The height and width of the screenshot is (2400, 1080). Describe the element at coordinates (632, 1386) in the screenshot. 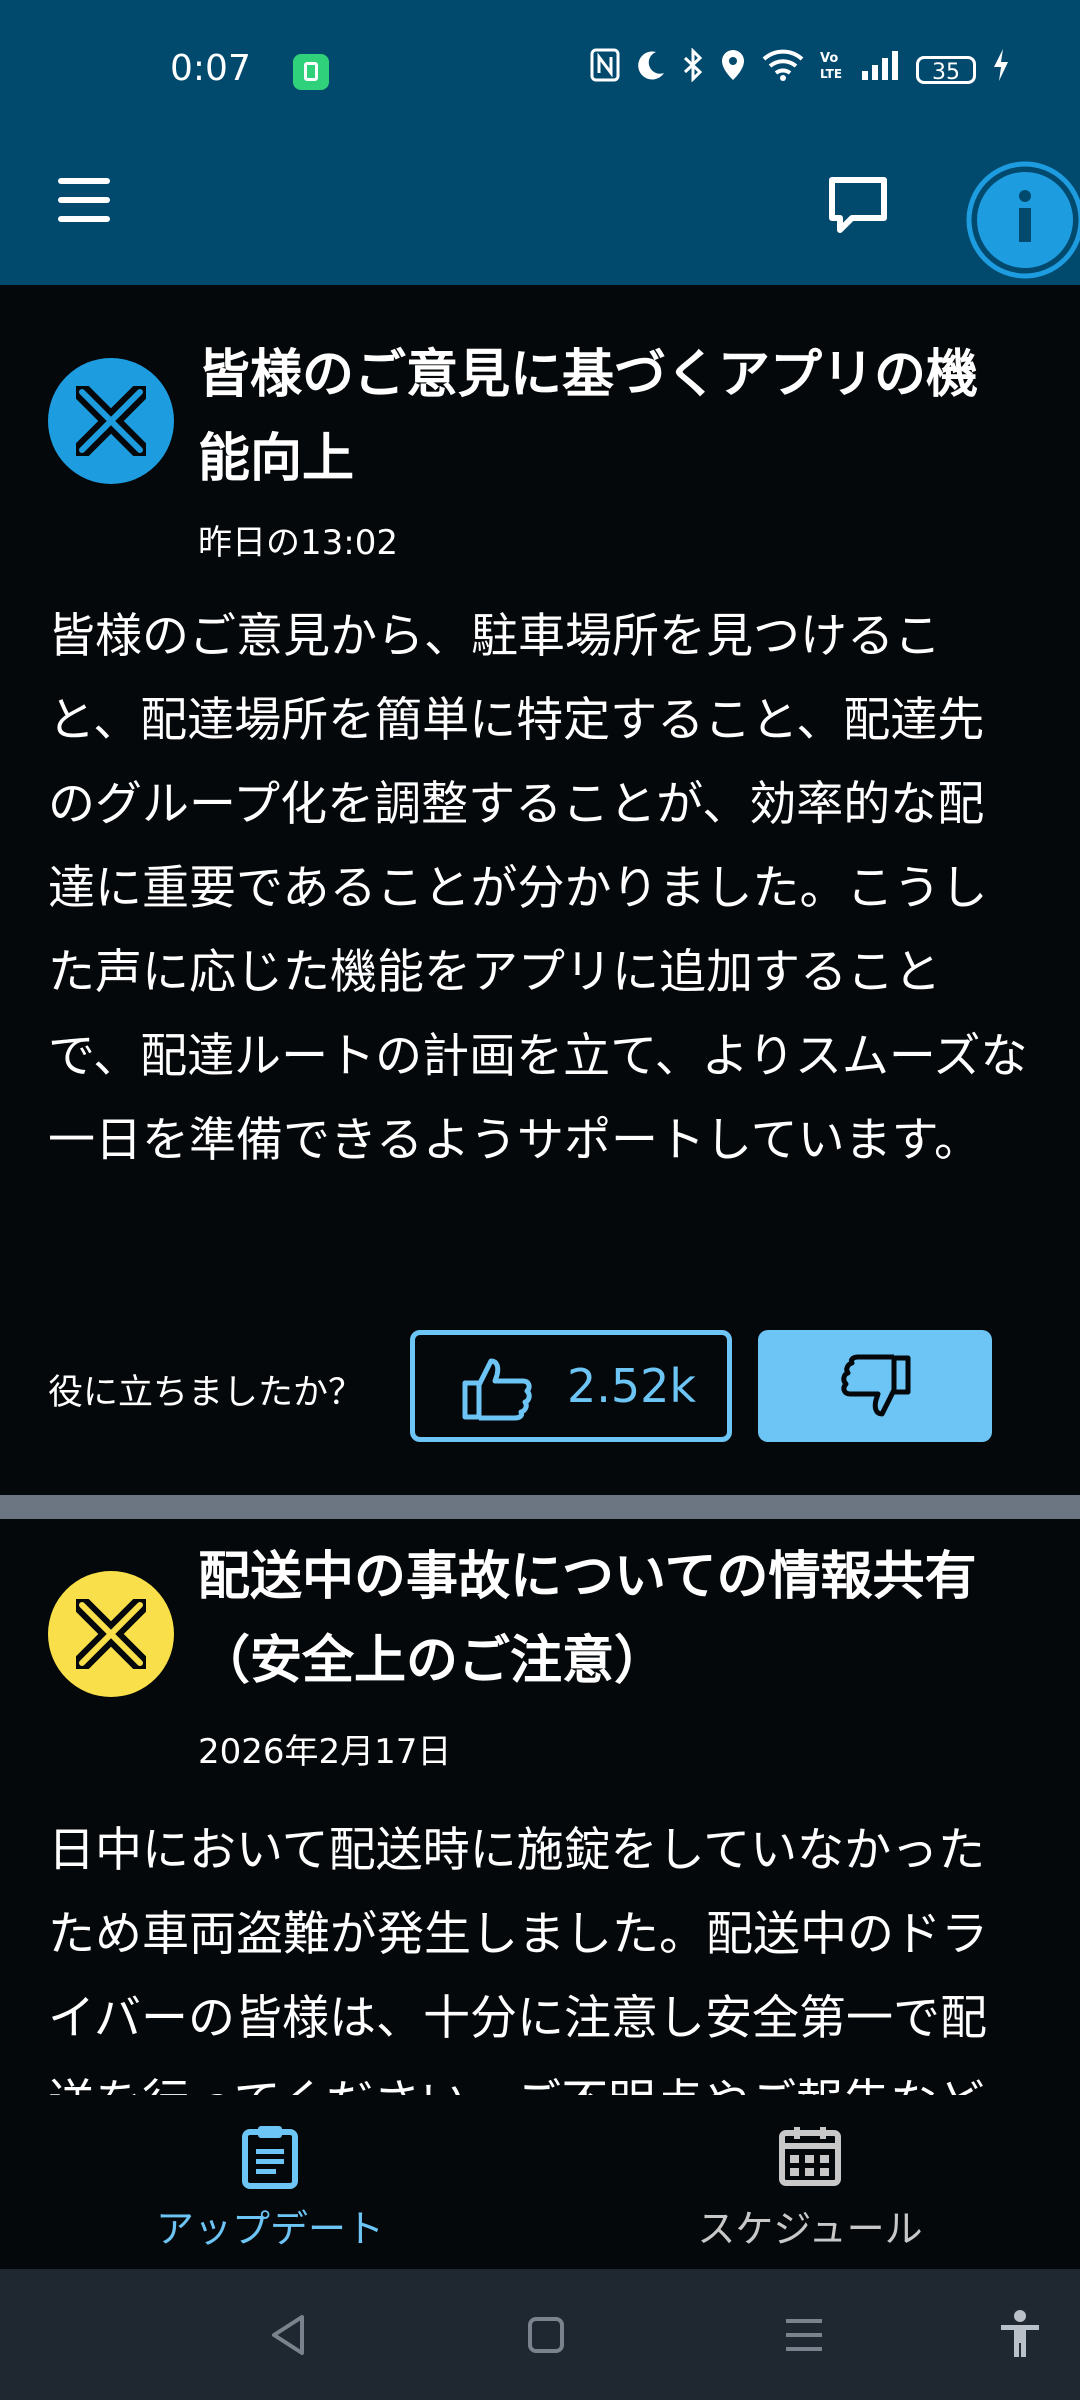

I see `like-count: 2.52k` at that location.